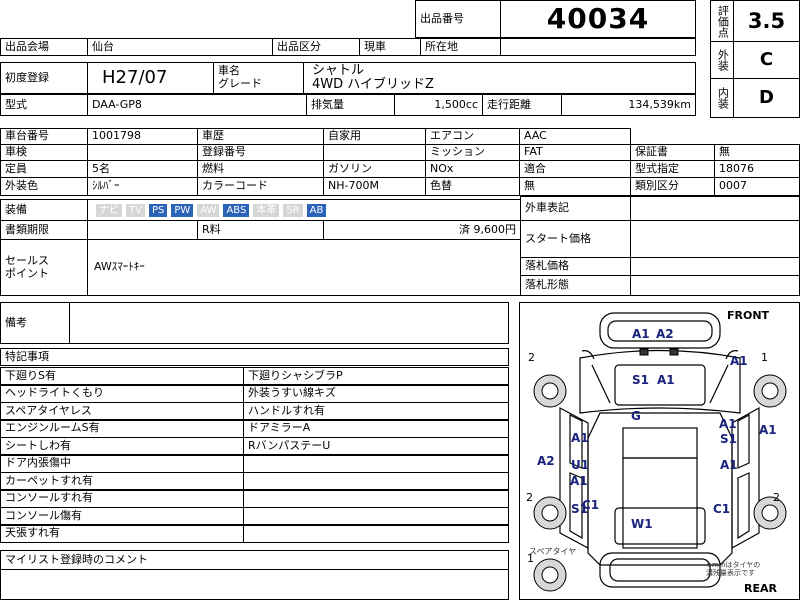 This screenshot has width=800, height=600. What do you see at coordinates (44, 186) in the screenshot?
I see `color-label: 外装色` at bounding box center [44, 186].